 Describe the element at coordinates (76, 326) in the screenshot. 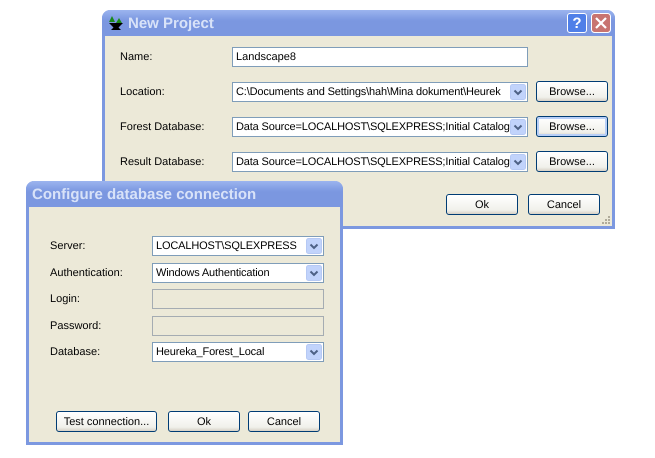

I see `field-label: Password:` at that location.